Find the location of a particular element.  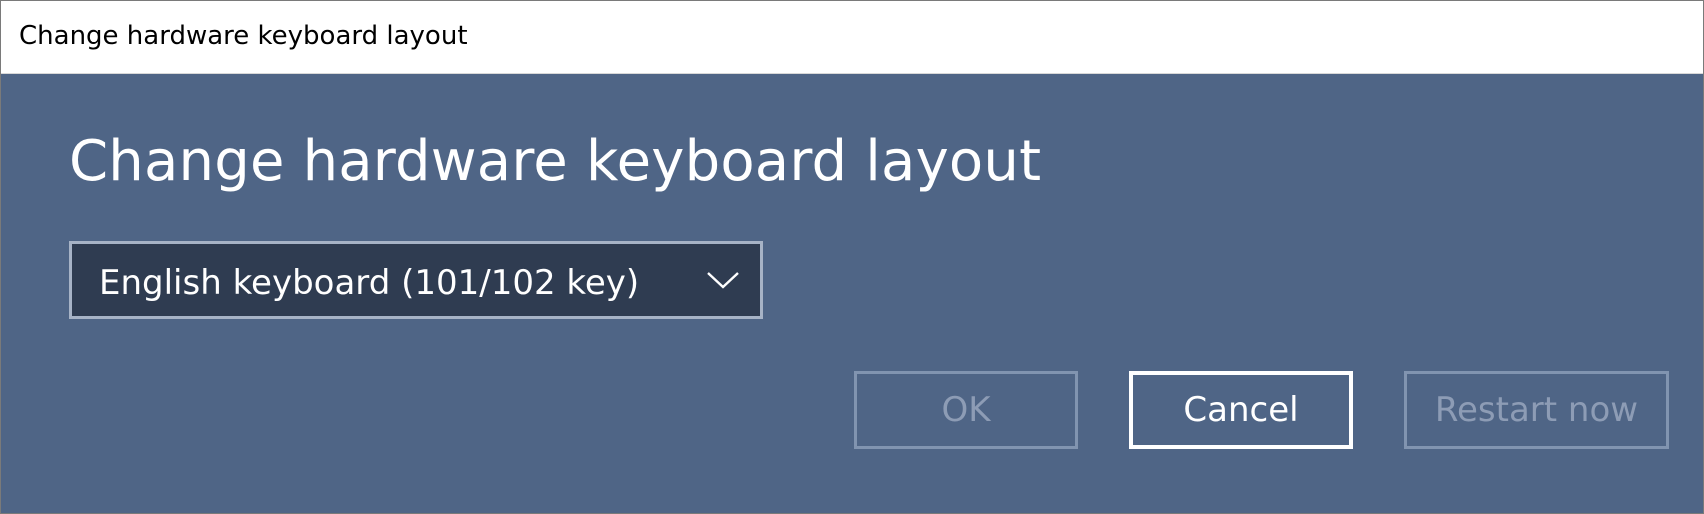

window-title: Change hardware keyboard layout is located at coordinates (243, 36).